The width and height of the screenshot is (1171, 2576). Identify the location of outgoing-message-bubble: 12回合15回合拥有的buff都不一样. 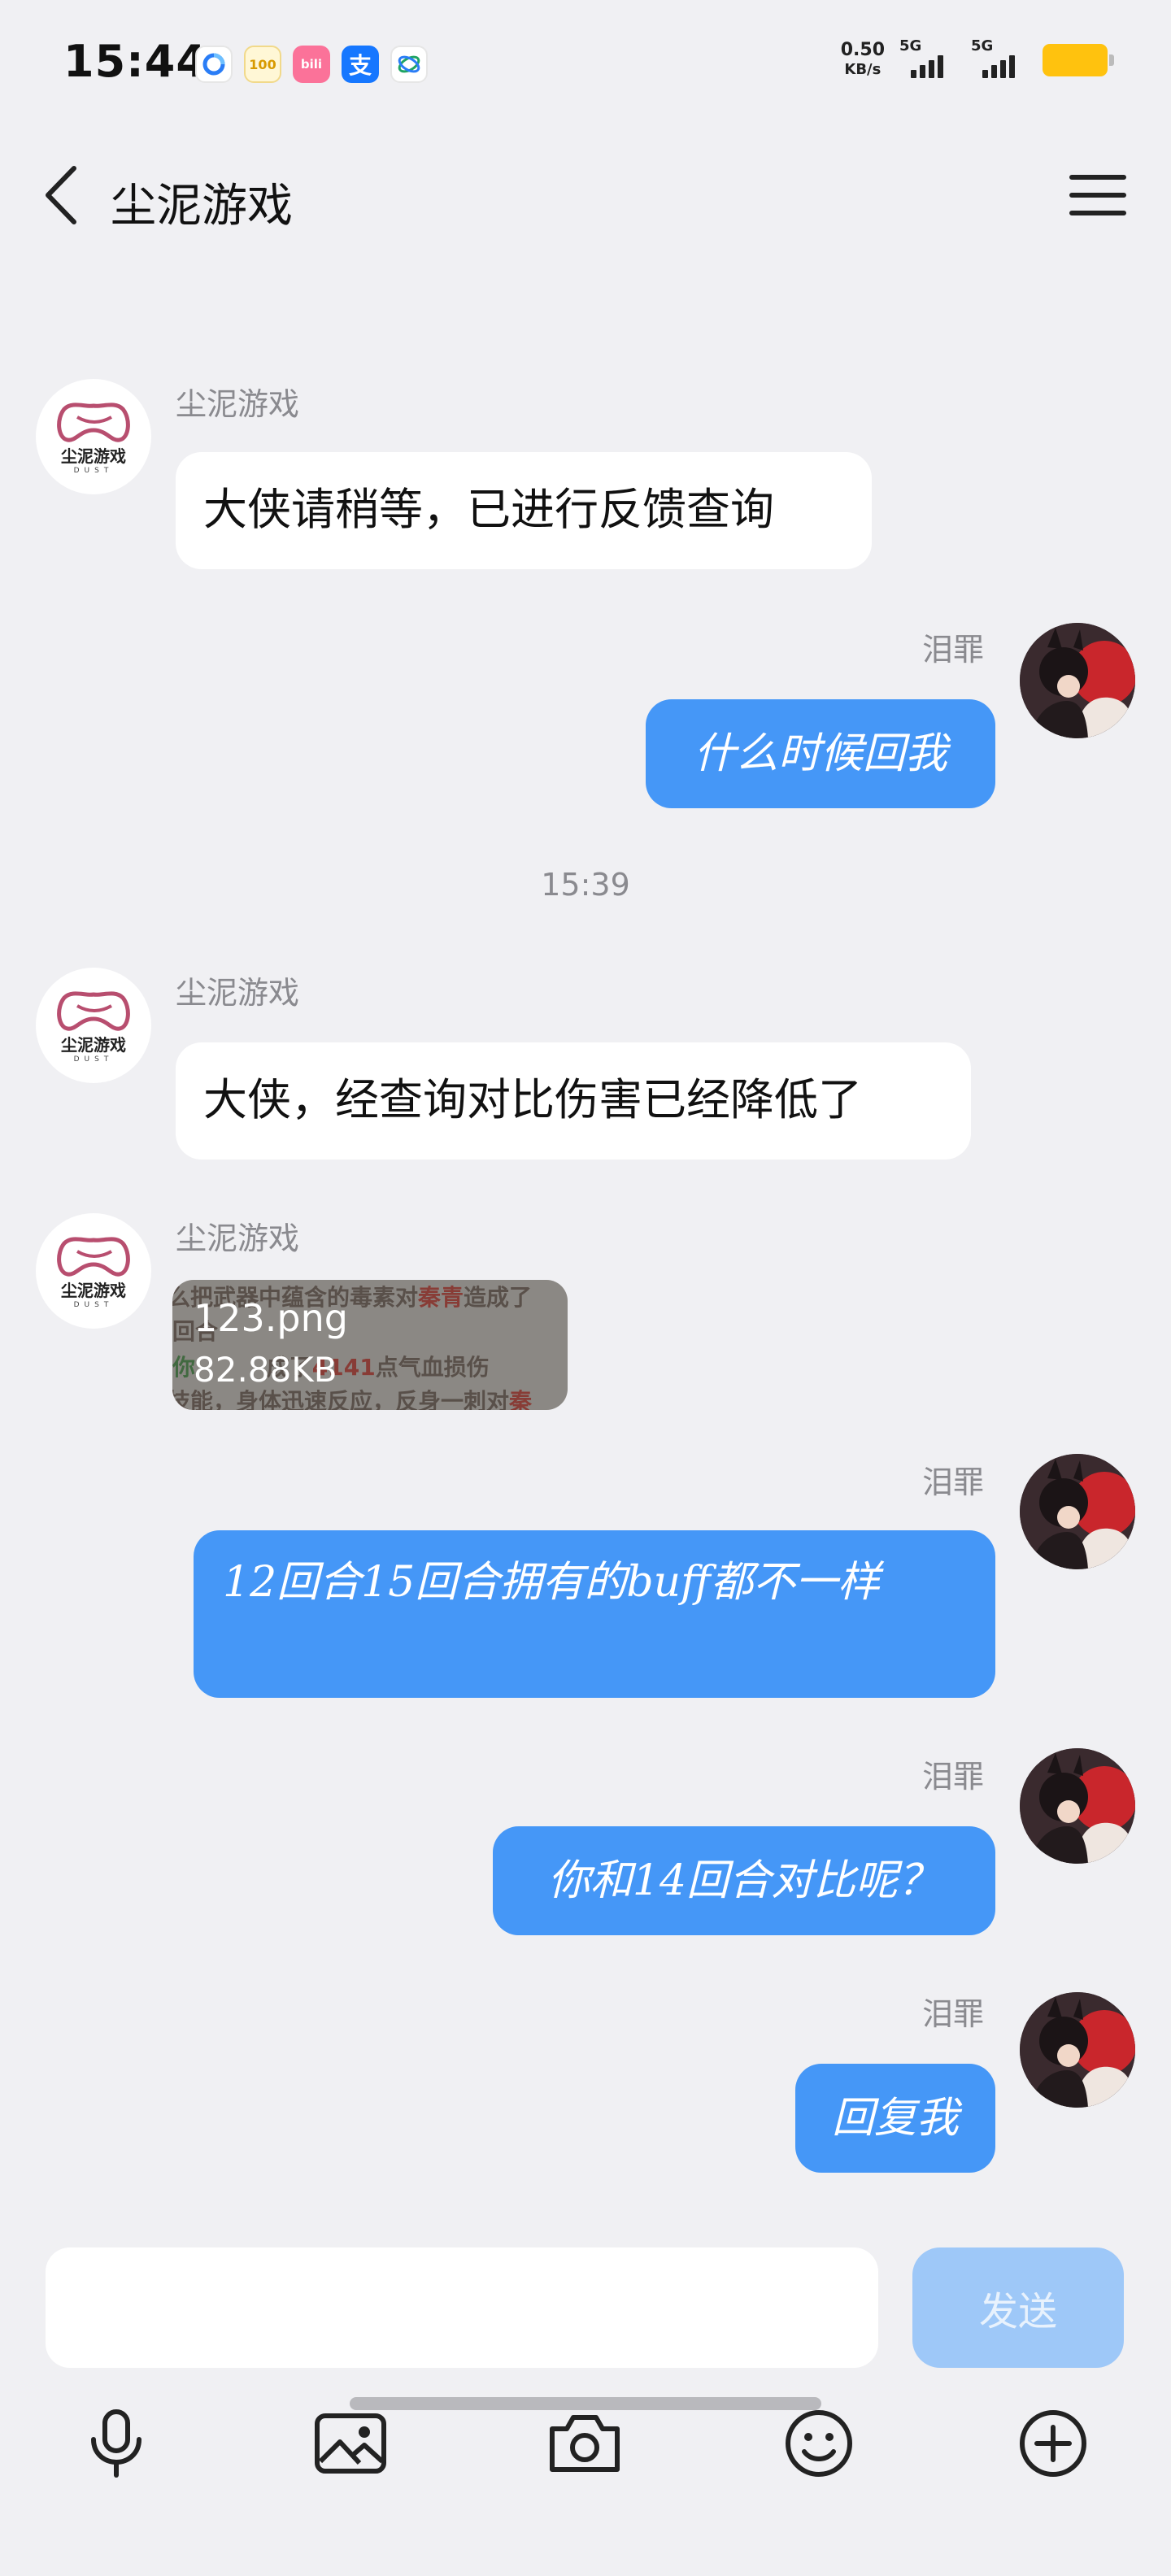
(595, 1614).